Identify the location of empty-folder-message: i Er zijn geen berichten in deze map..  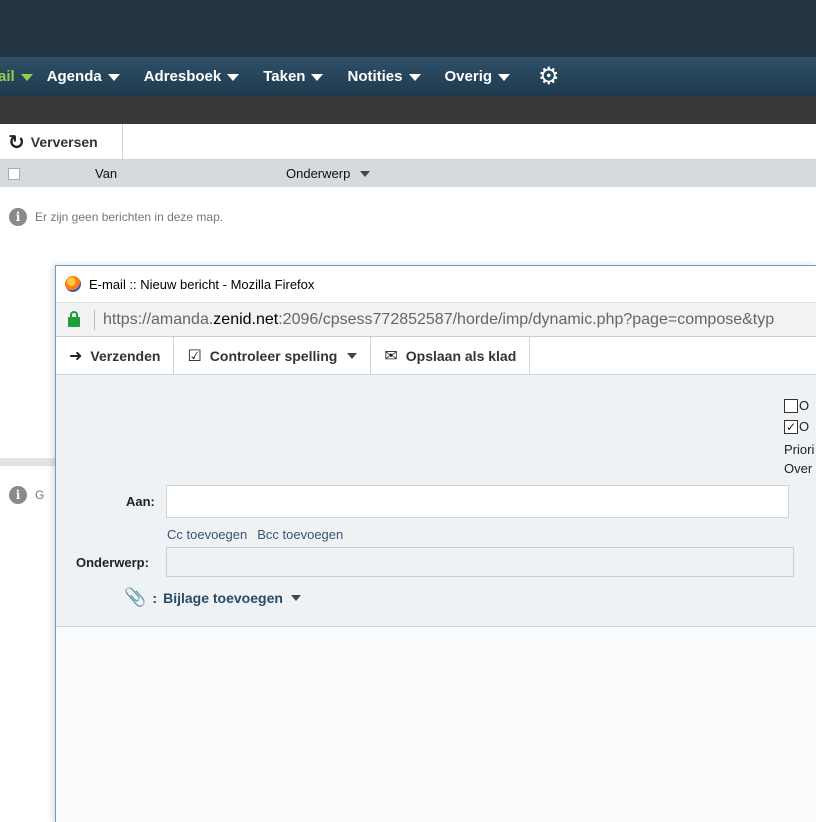
(116, 217).